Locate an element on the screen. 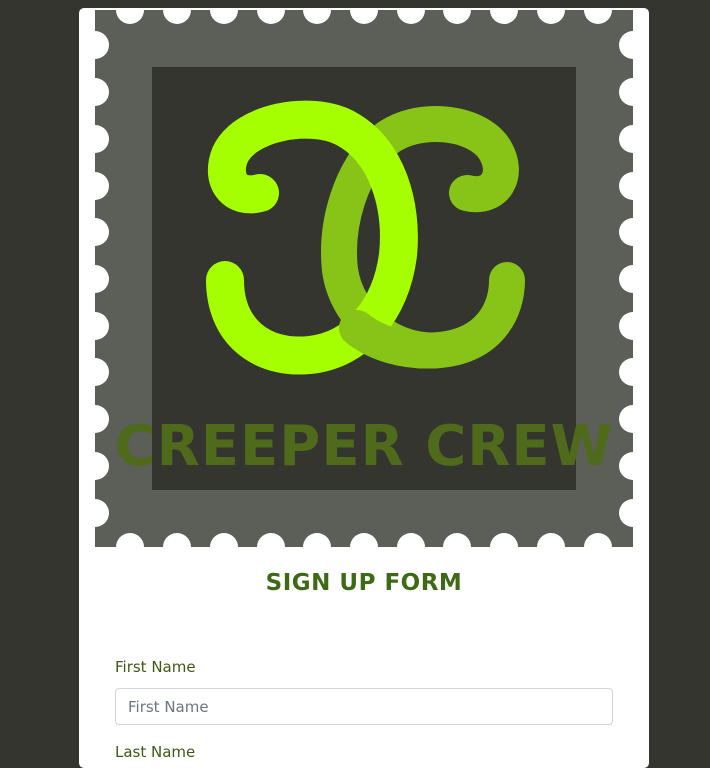 Image resolution: width=710 pixels, height=768 pixels. logo-wordmark: CREEPER CREW is located at coordinates (364, 446).